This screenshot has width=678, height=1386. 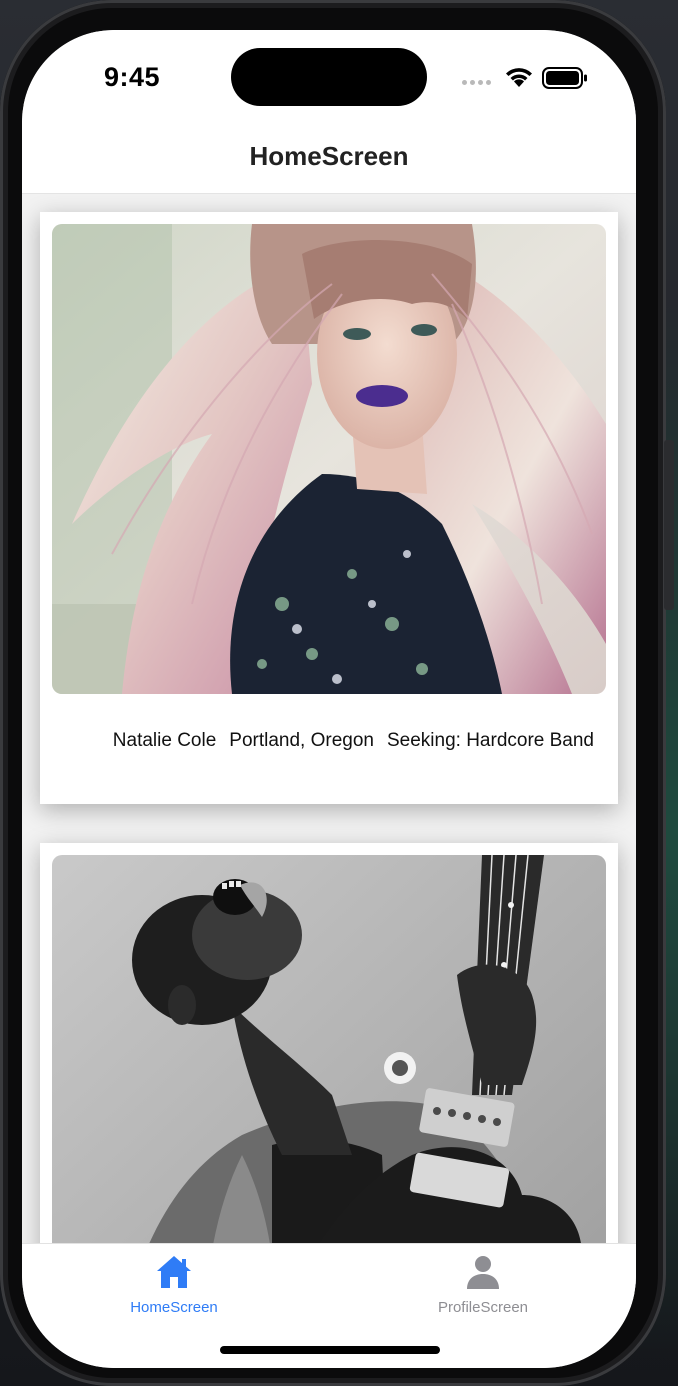 I want to click on tab-home: HomeScreen, so click(x=174, y=1285).